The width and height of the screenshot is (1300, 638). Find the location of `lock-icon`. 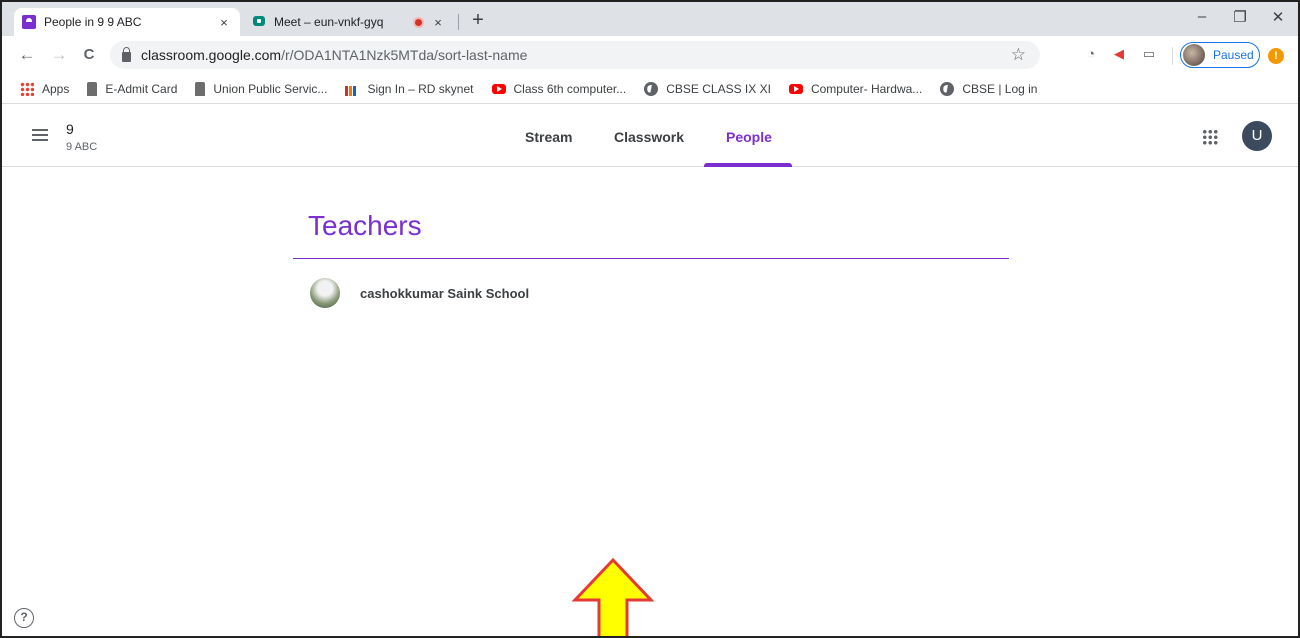

lock-icon is located at coordinates (126, 54).